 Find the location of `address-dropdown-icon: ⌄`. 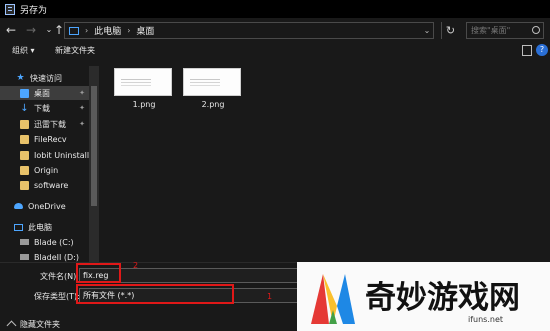

address-dropdown-icon: ⌄ is located at coordinates (427, 30).